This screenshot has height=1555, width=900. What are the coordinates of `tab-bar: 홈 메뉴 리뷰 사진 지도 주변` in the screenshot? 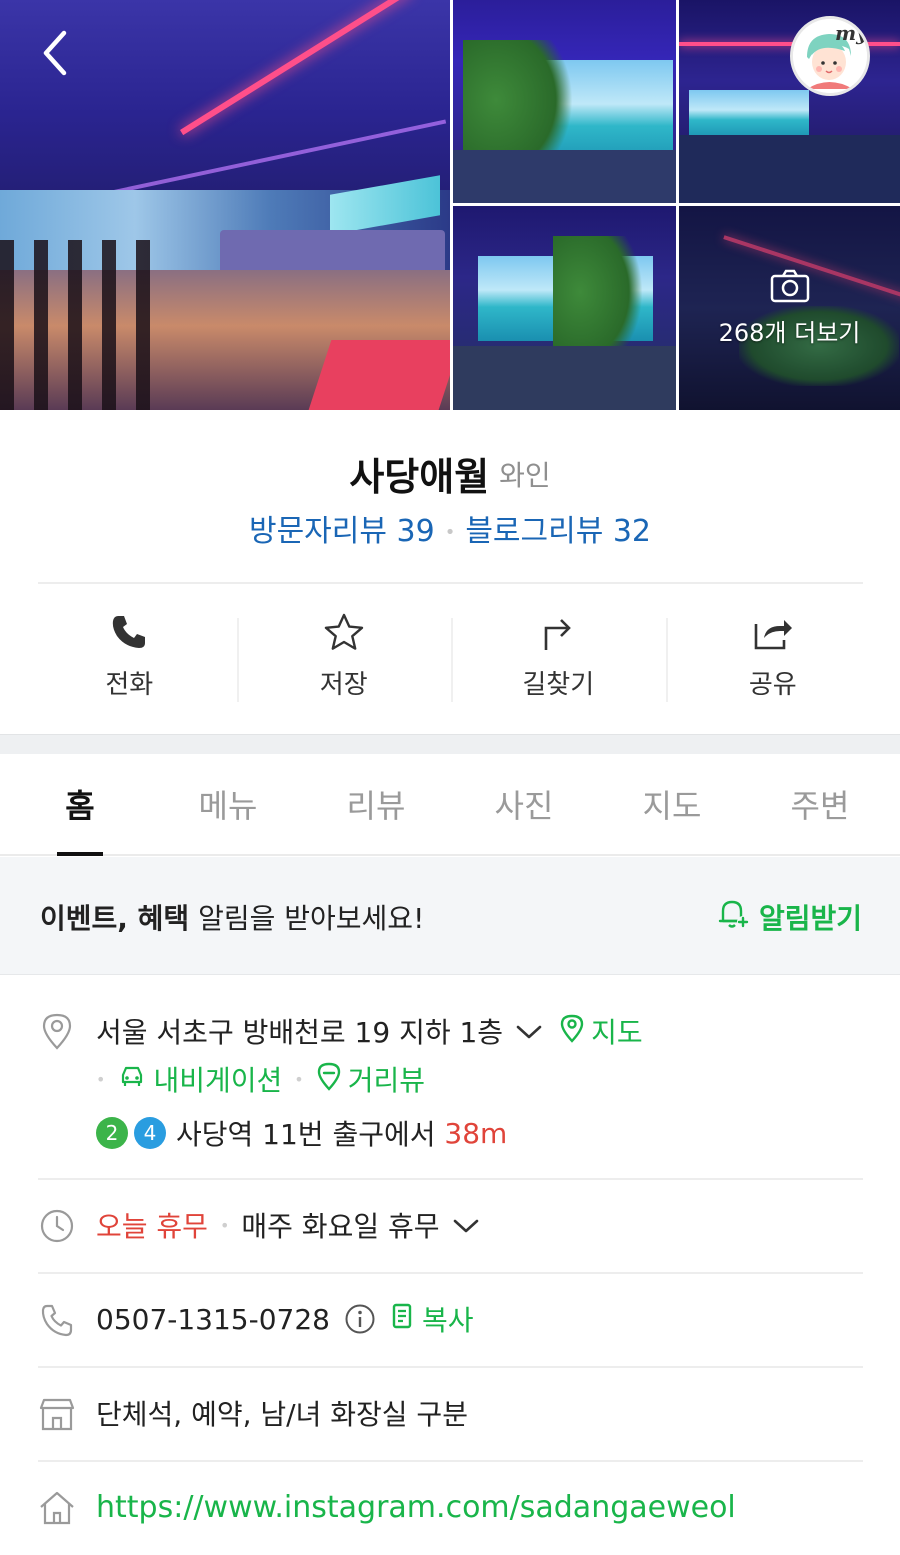 It's located at (450, 805).